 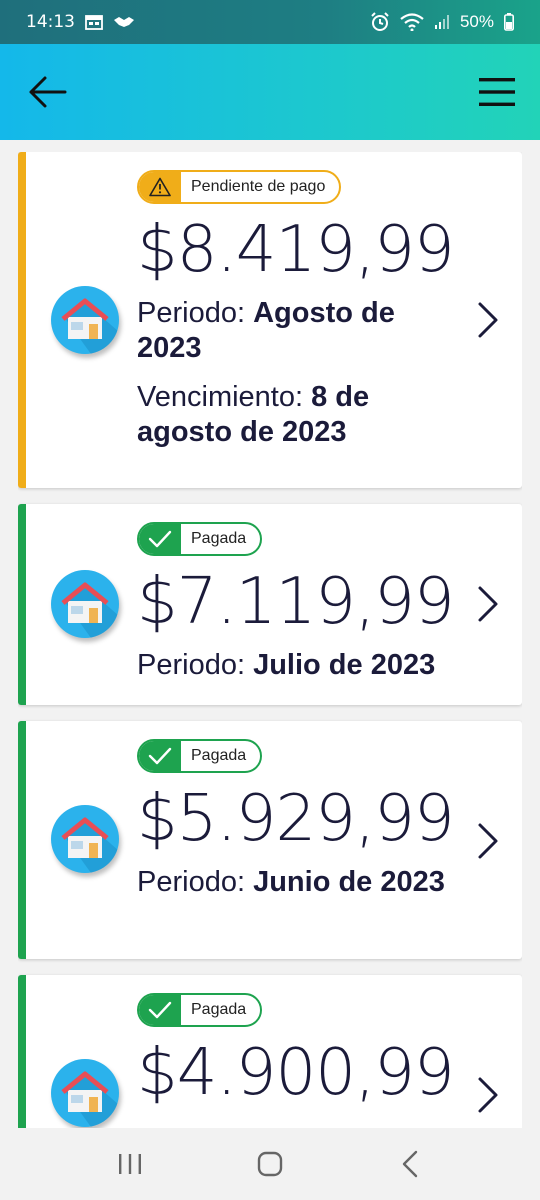 What do you see at coordinates (296, 1073) in the screenshot?
I see `bill-amount: $4.900,99` at bounding box center [296, 1073].